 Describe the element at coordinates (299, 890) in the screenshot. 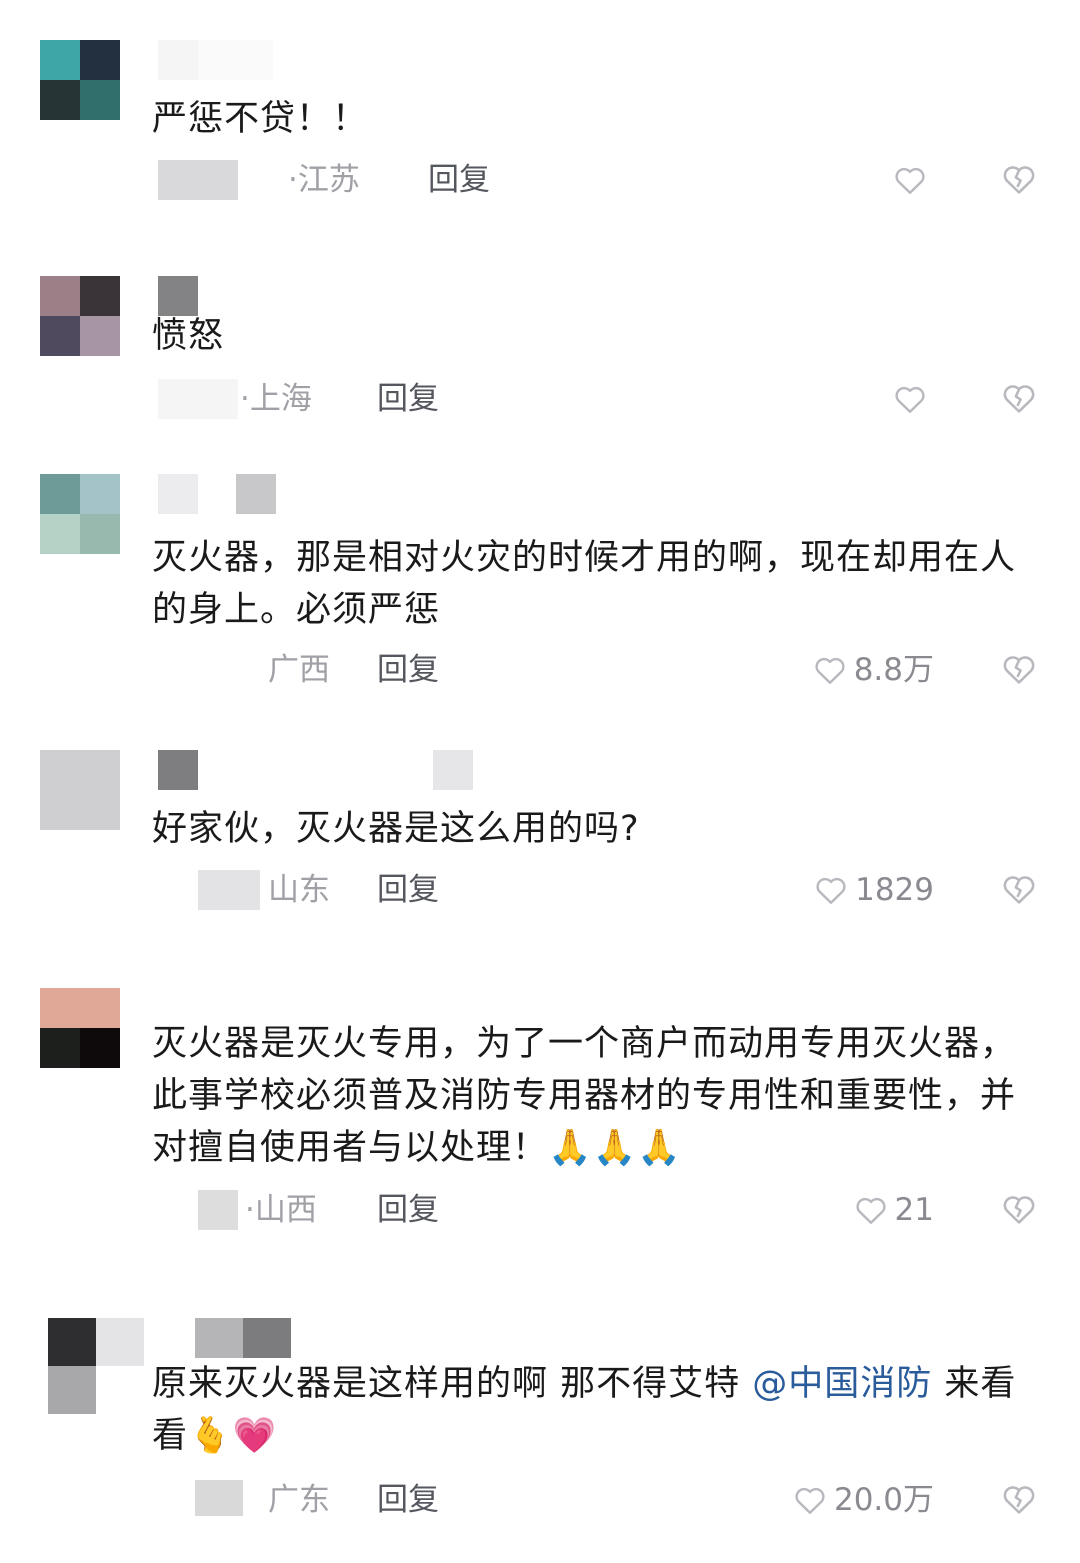

I see `location-label: 山东` at that location.